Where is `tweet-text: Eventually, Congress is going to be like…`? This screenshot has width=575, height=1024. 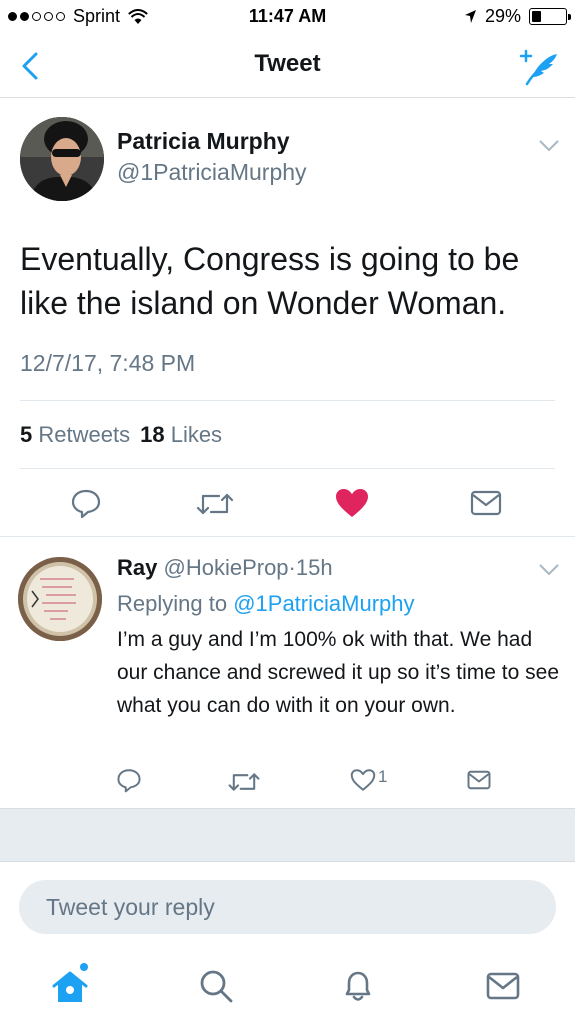
tweet-text: Eventually, Congress is going to be like… is located at coordinates (270, 281).